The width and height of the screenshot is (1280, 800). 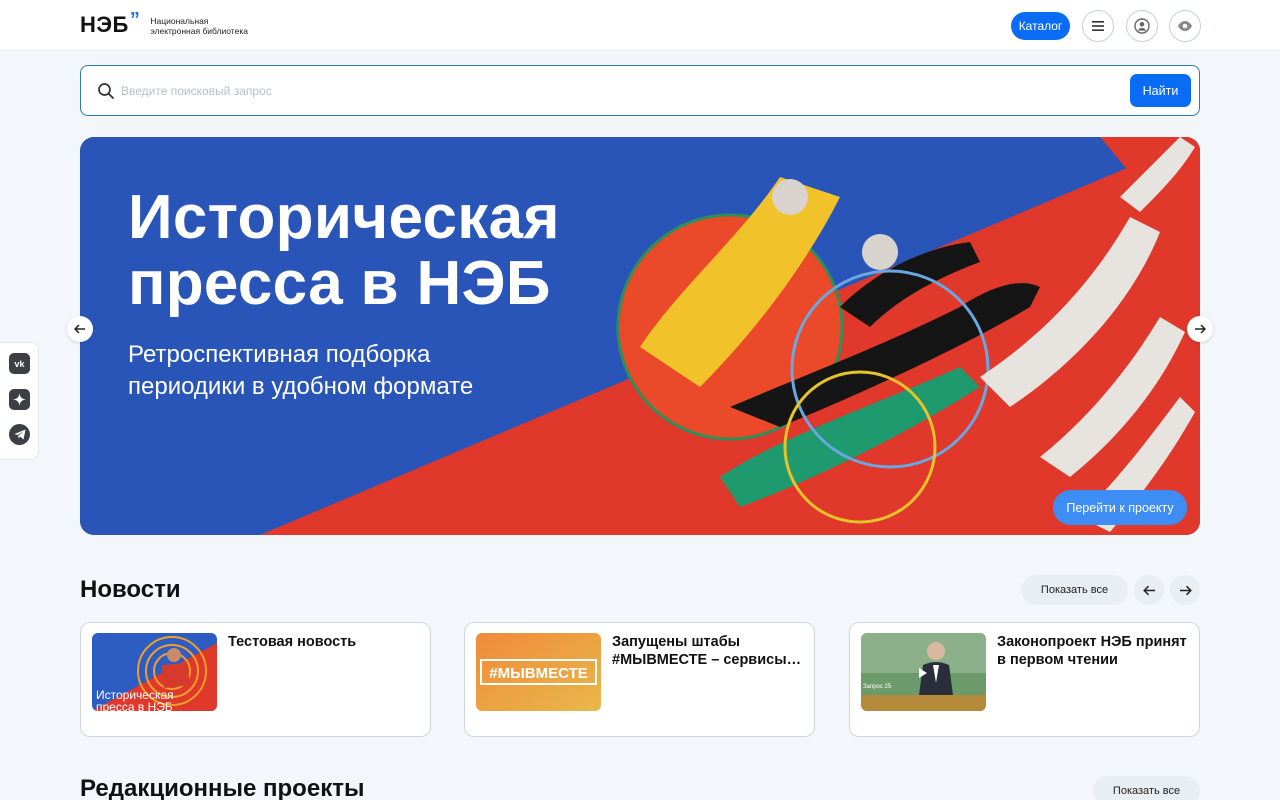 I want to click on projects-show-all-button: Показать все, so click(x=1146, y=788).